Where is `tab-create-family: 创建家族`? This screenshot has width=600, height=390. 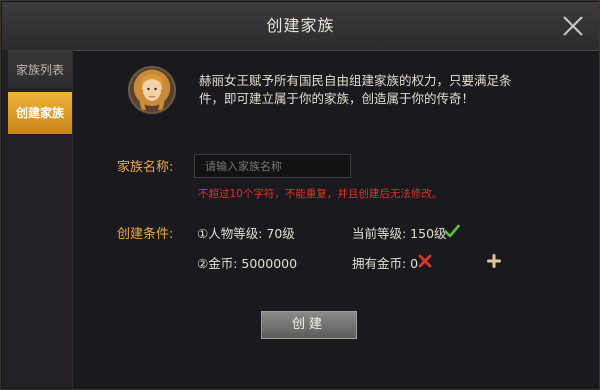
tab-create-family: 创建家族 is located at coordinates (40, 113).